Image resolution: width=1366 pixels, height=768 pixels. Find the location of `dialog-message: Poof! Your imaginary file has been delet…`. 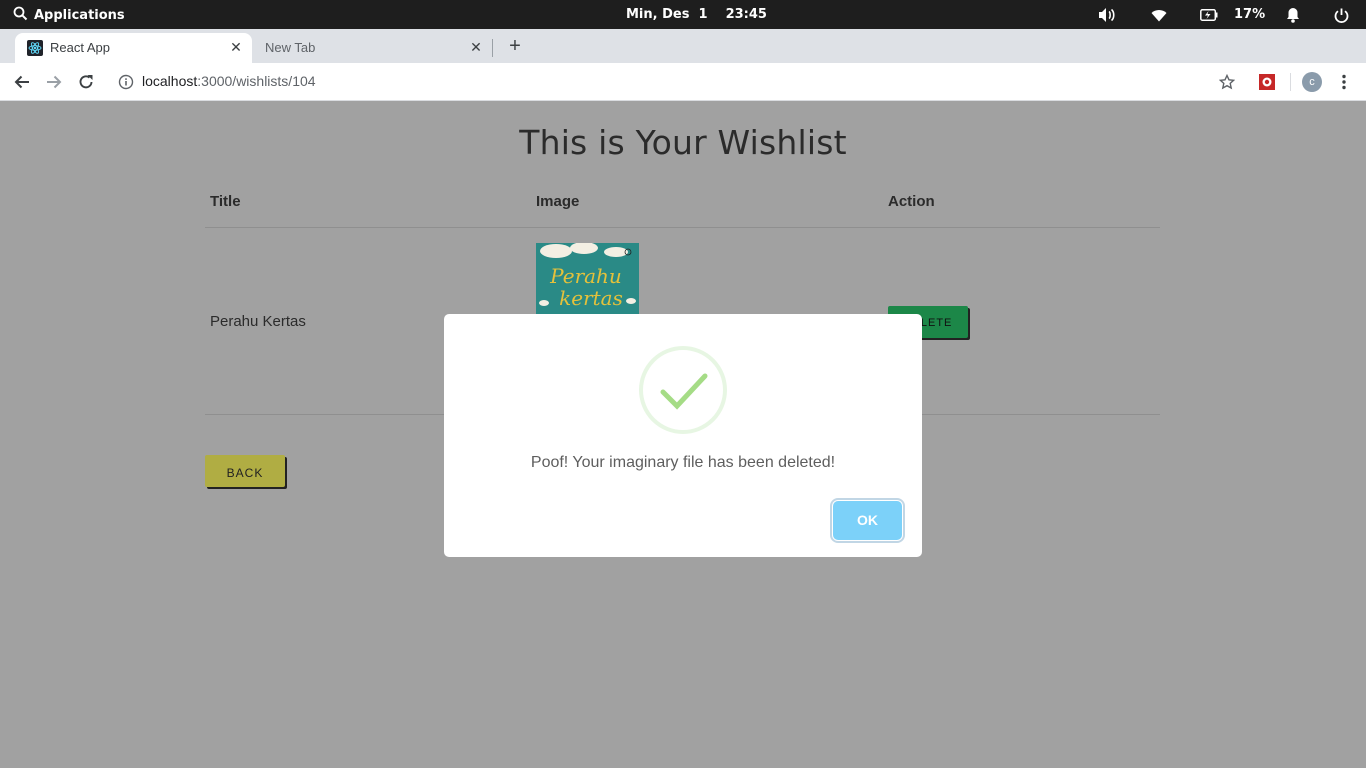

dialog-message: Poof! Your imaginary file has been delet… is located at coordinates (683, 462).